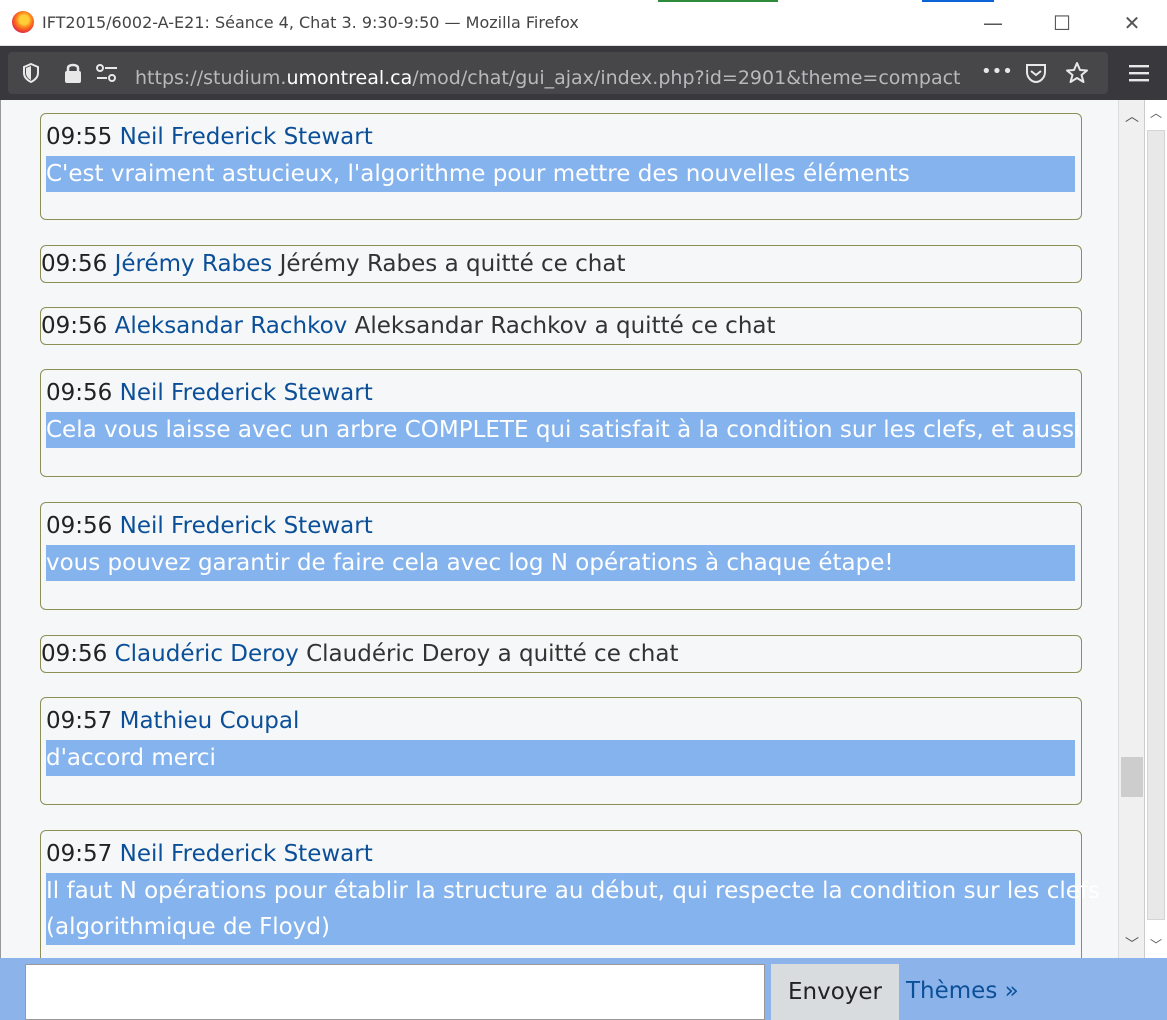 The height and width of the screenshot is (1020, 1167). I want to click on tracking-shield-icon, so click(31, 73).